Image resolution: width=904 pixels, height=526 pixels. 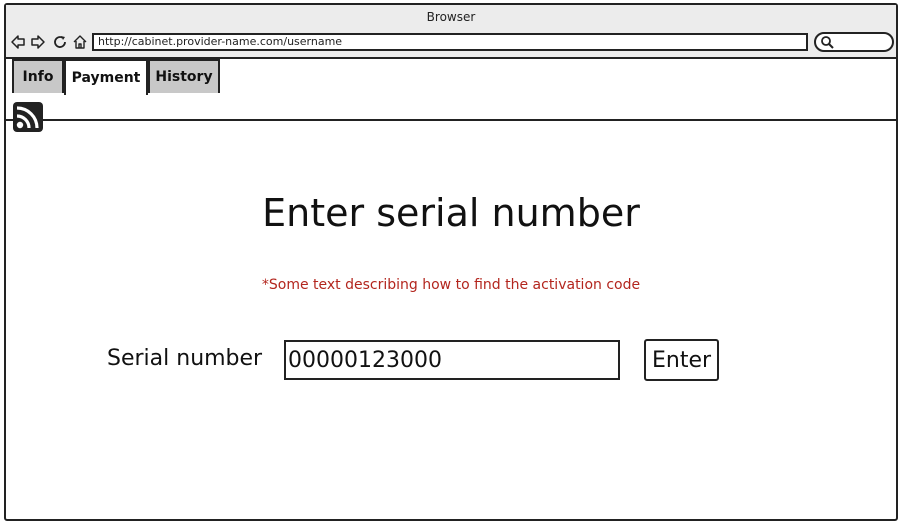 What do you see at coordinates (80, 42) in the screenshot?
I see `home-icon` at bounding box center [80, 42].